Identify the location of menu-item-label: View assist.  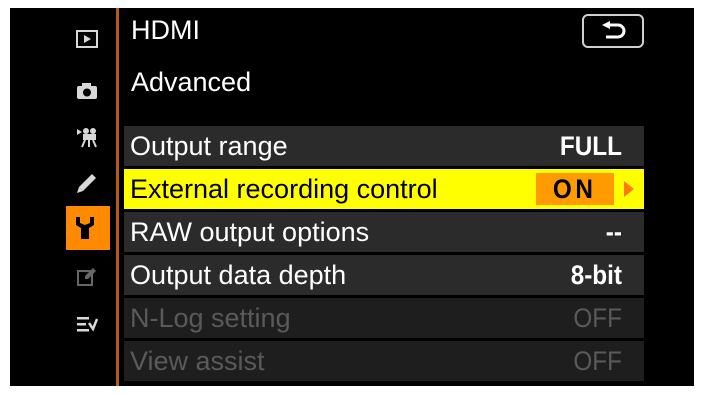
(197, 361).